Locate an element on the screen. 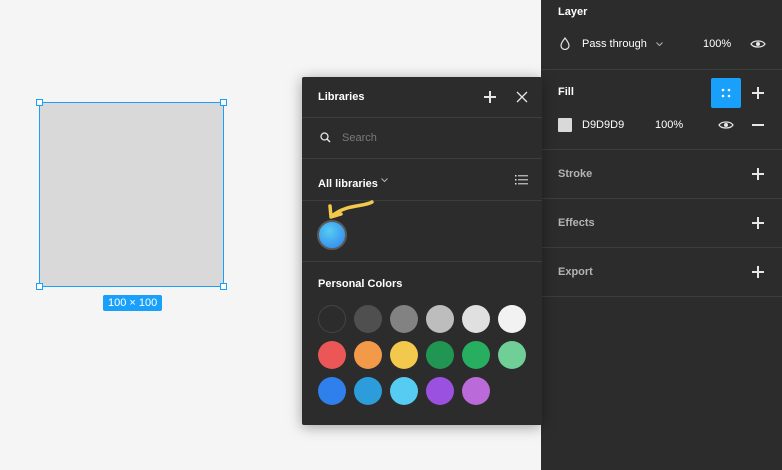 The width and height of the screenshot is (782, 470). layer-section: Layer Pass through 100% is located at coordinates (661, 35).